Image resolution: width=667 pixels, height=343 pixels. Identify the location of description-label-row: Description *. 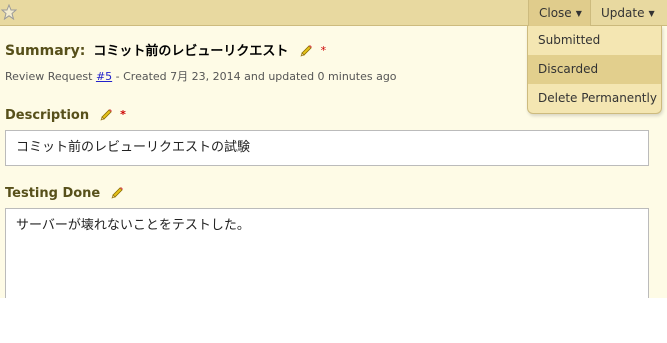
(65, 115).